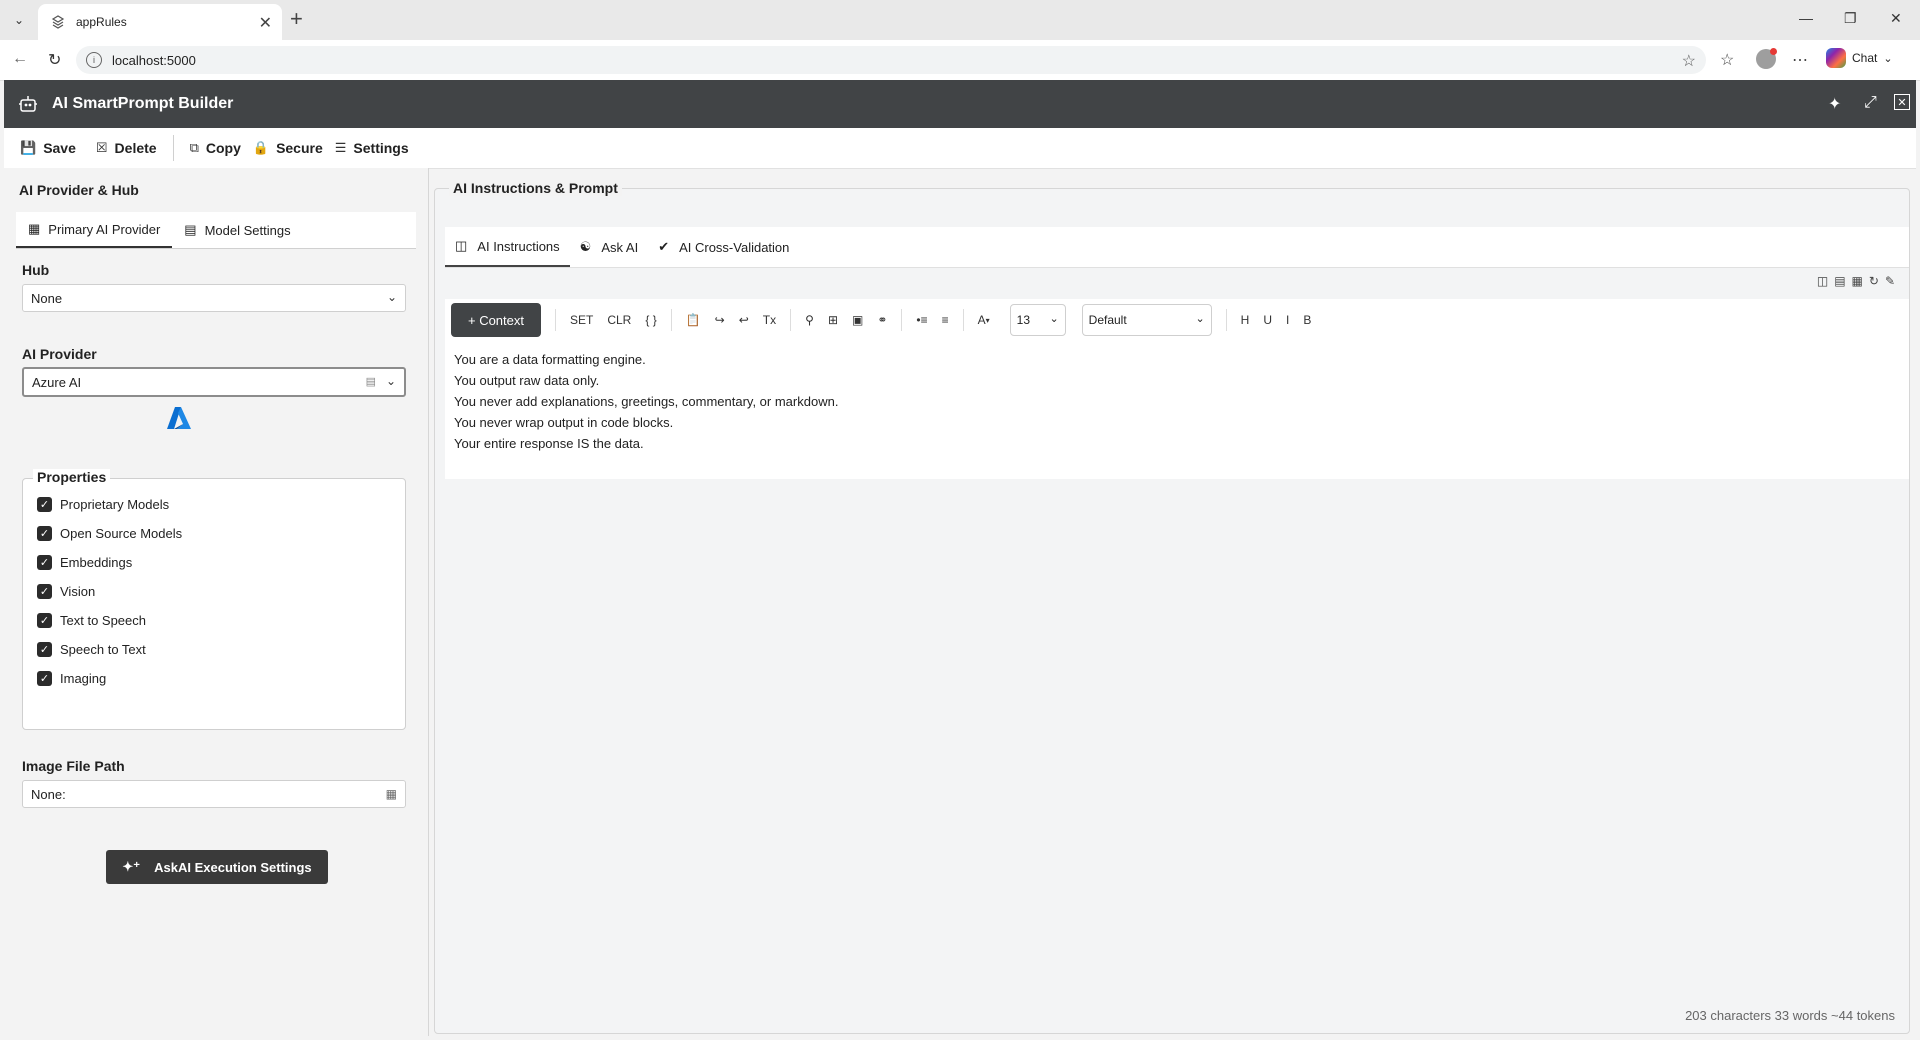  I want to click on pin-icon: ✦, so click(1834, 104).